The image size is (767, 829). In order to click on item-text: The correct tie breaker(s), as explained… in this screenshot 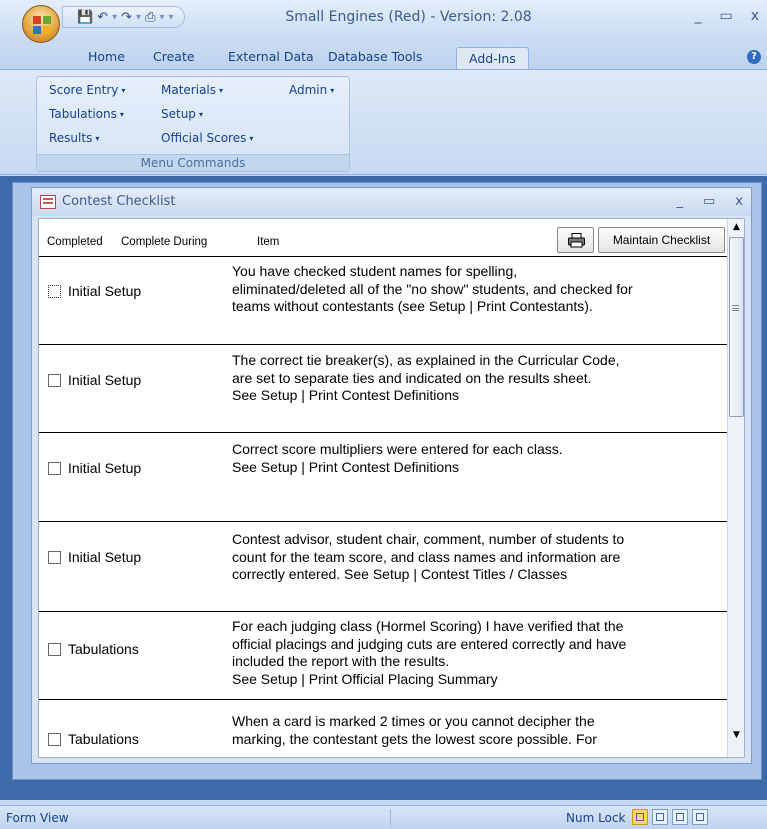, I will do `click(426, 377)`.